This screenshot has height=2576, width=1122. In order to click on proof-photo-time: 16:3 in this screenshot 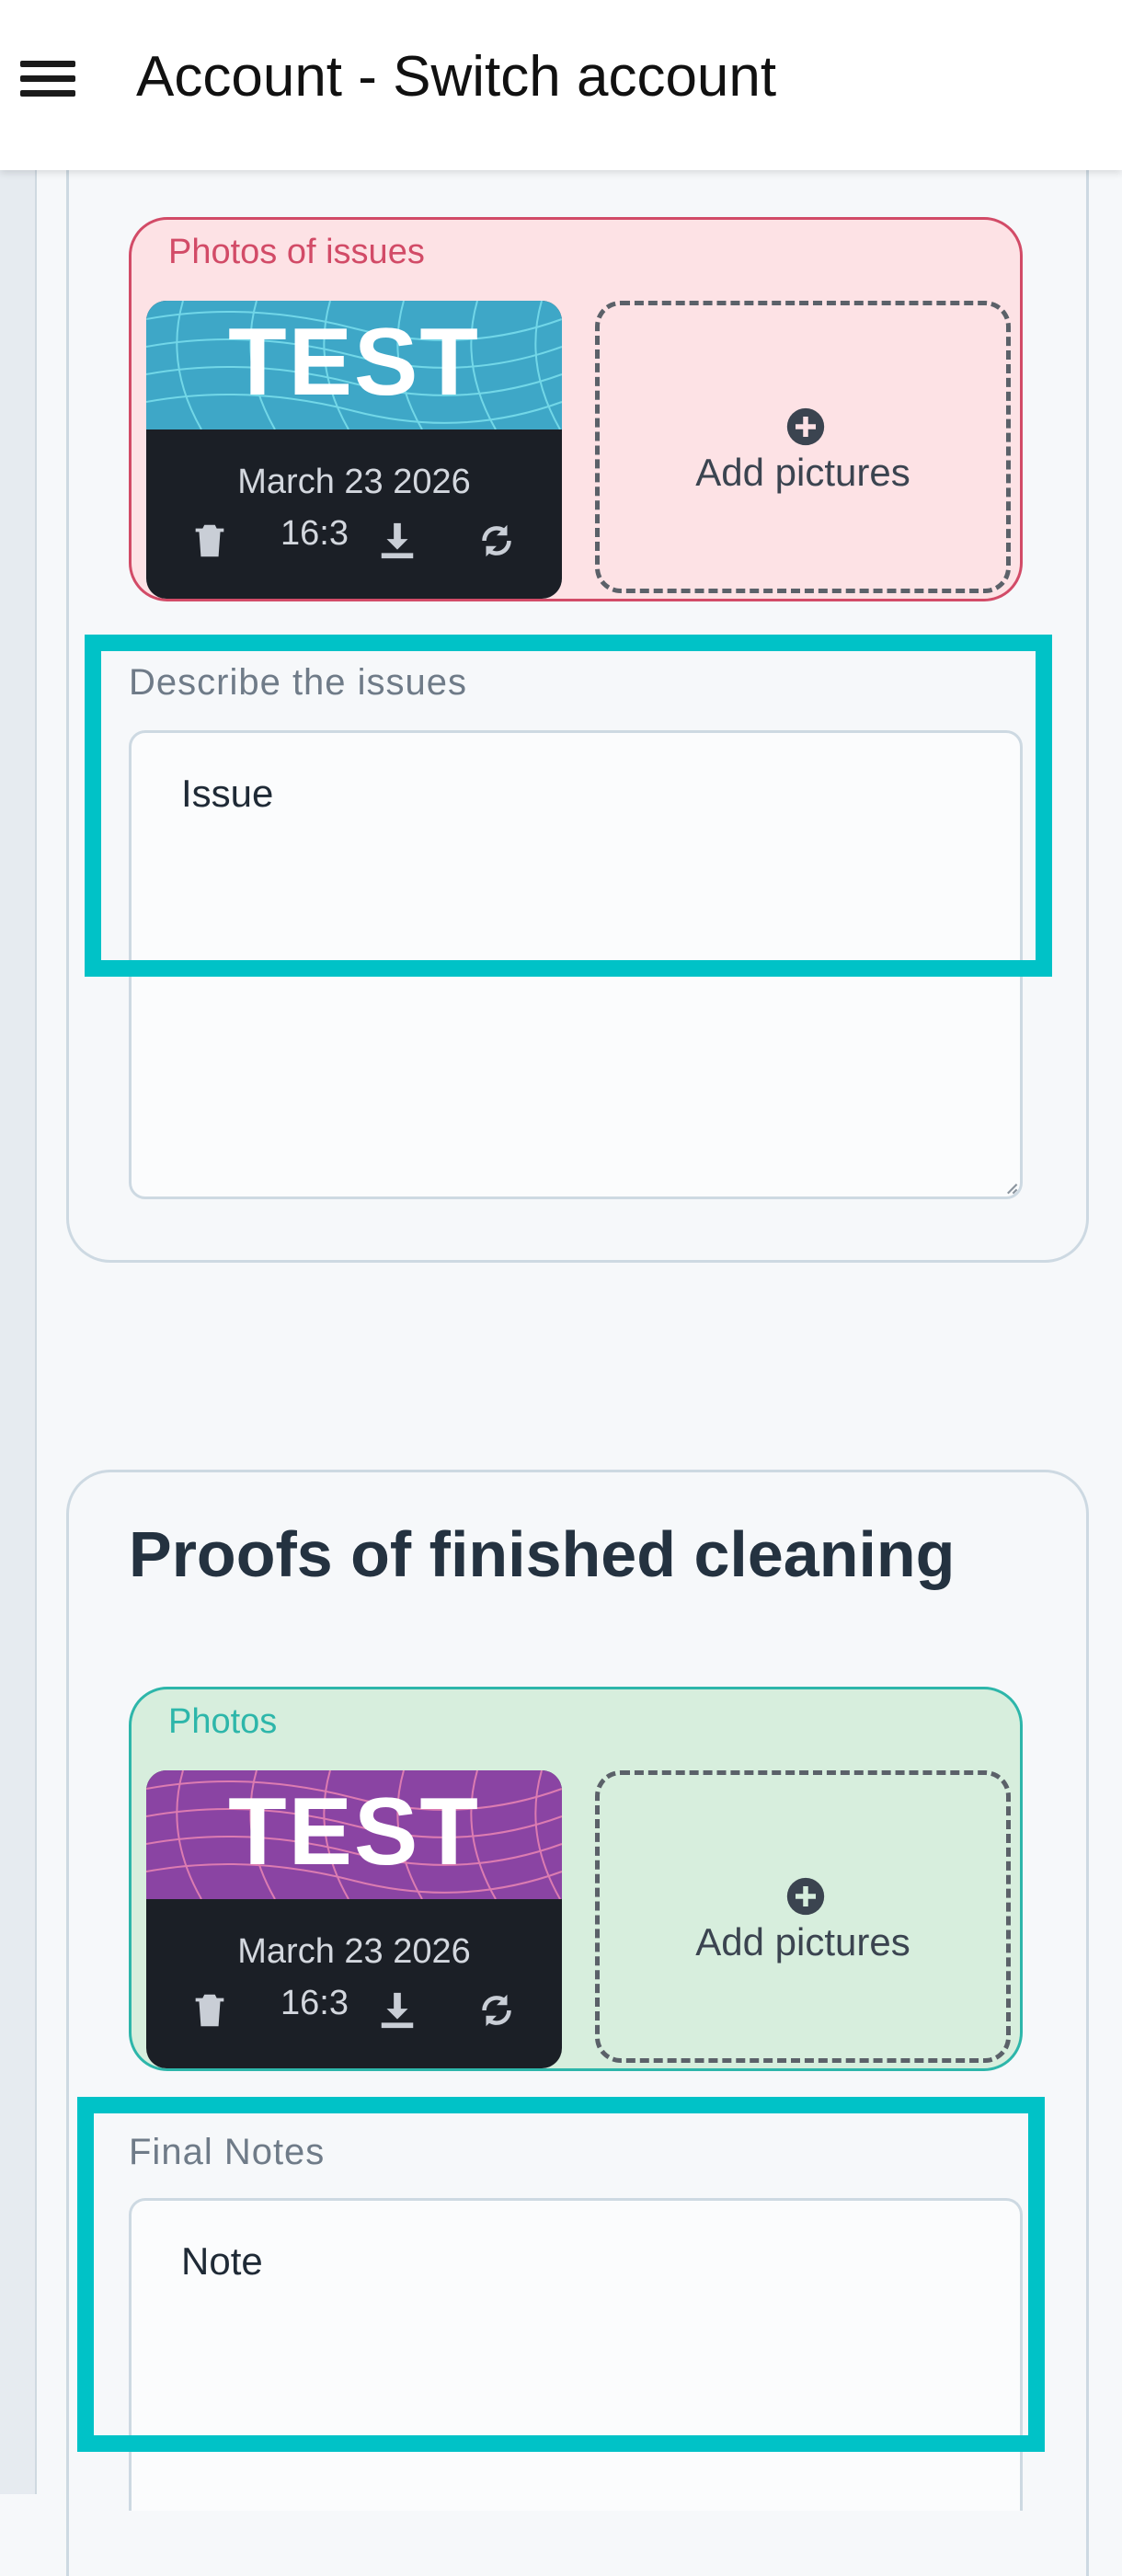, I will do `click(314, 2003)`.